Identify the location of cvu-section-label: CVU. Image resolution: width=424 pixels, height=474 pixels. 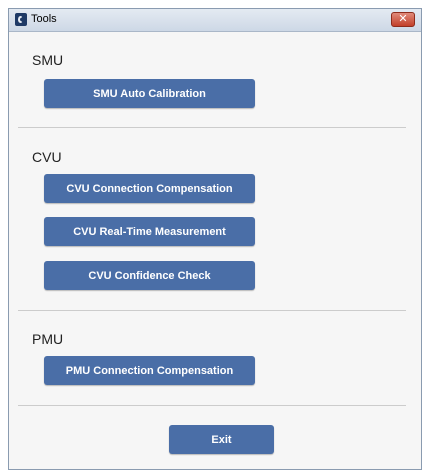
(47, 157).